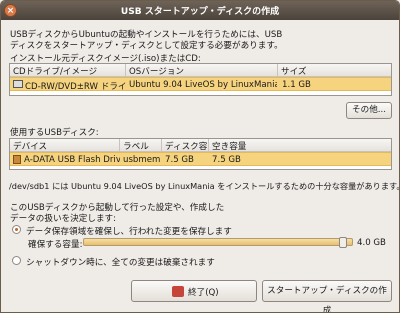 The height and width of the screenshot is (313, 400). I want to click on source-column-os: OSバージョン, so click(202, 70).